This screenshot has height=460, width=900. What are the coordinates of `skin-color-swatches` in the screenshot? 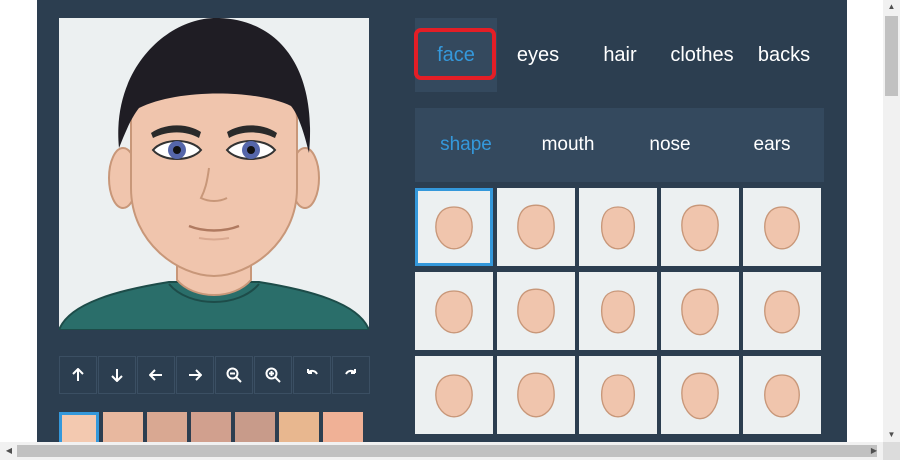 It's located at (213, 427).